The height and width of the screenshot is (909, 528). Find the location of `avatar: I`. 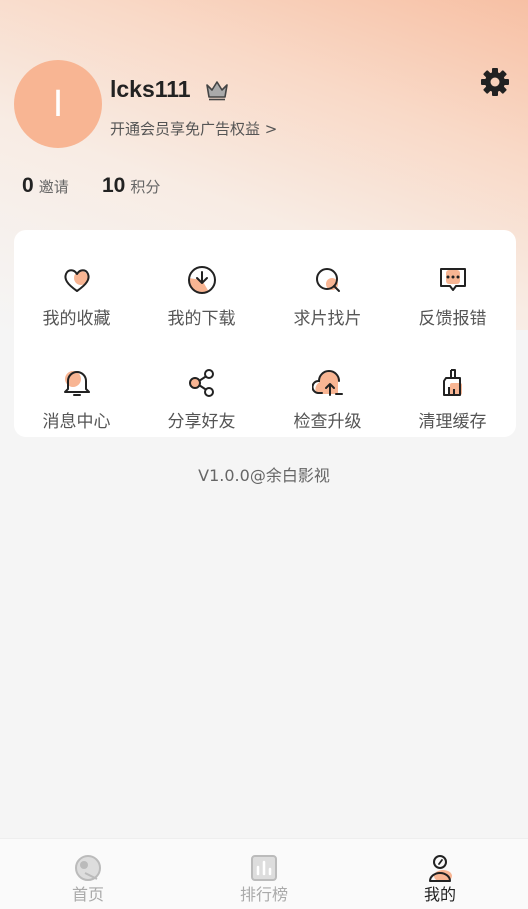

avatar: I is located at coordinates (58, 104).